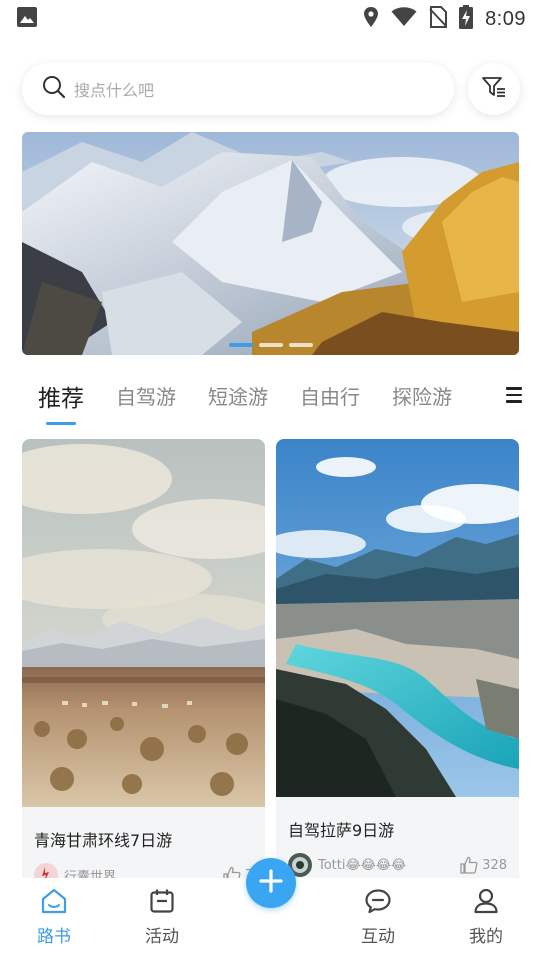  What do you see at coordinates (238, 392) in the screenshot?
I see `tab-short-trip: 短途游` at bounding box center [238, 392].